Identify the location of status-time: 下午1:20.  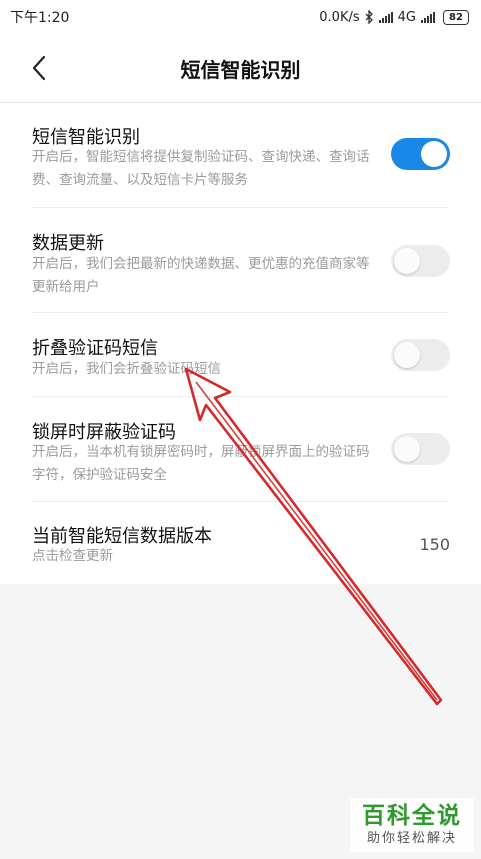
(40, 18).